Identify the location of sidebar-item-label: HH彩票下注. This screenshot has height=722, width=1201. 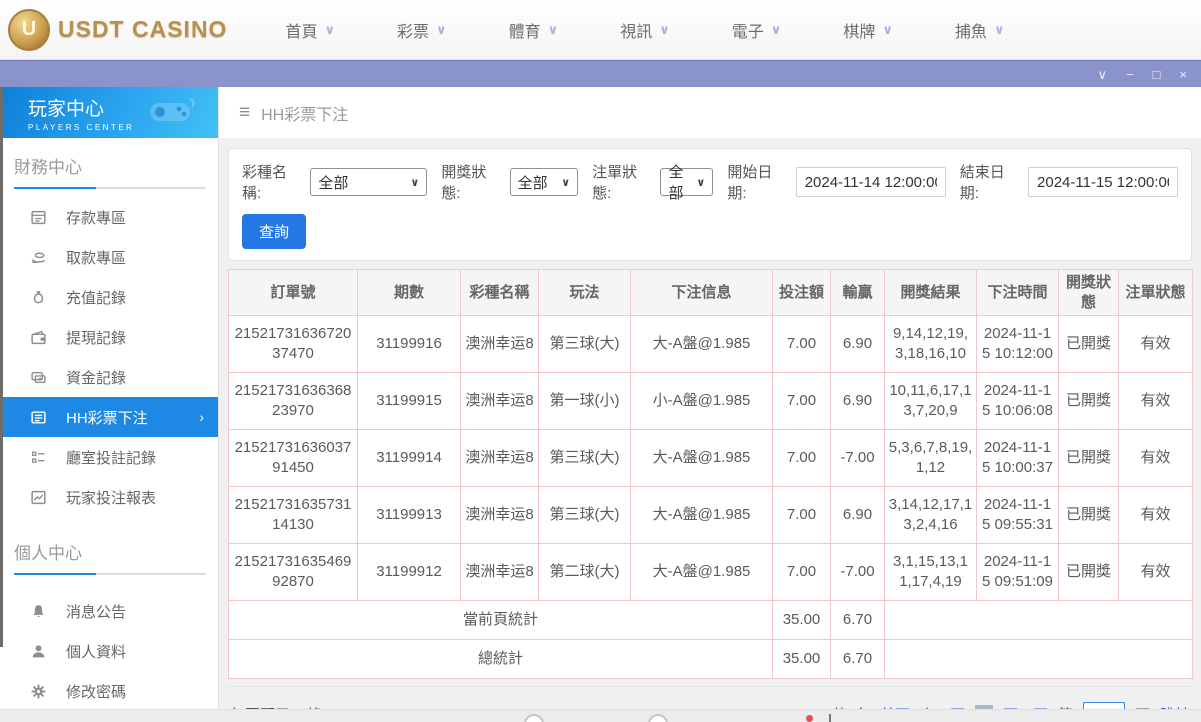
(107, 418).